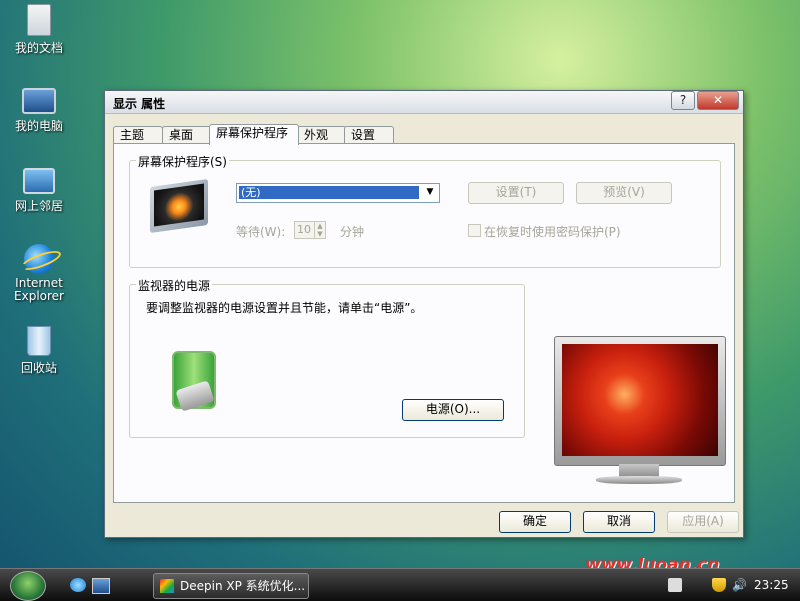 The width and height of the screenshot is (800, 601). Describe the element at coordinates (322, 135) in the screenshot. I see `tab-appearance: 外观` at that location.